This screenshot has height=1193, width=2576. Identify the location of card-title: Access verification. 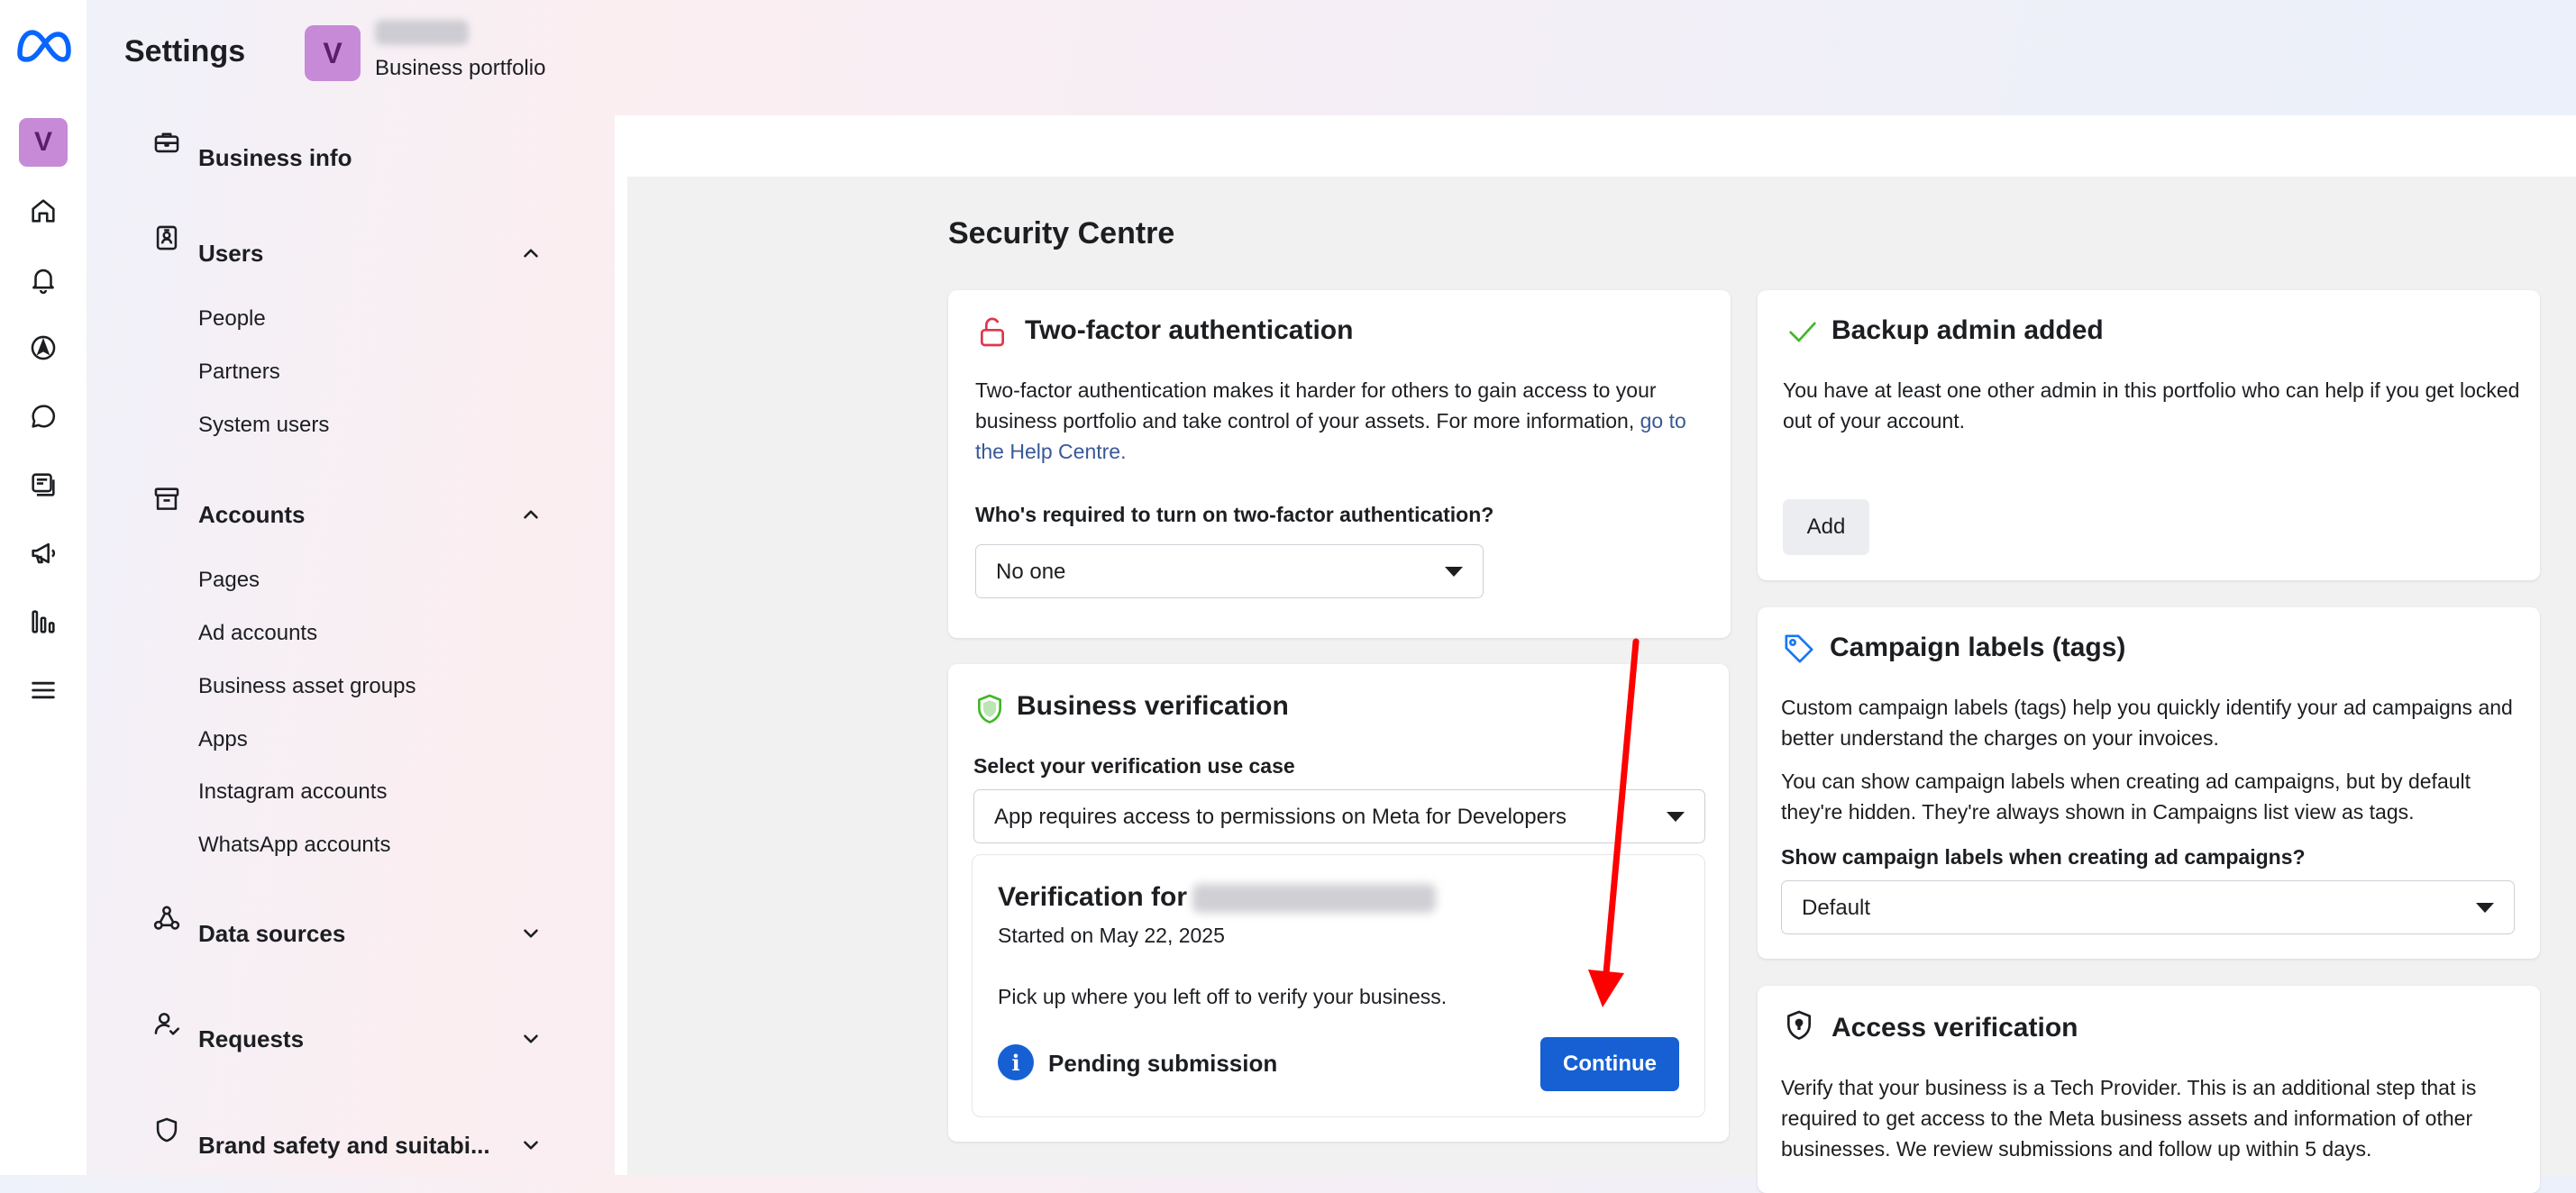
(1955, 1028).